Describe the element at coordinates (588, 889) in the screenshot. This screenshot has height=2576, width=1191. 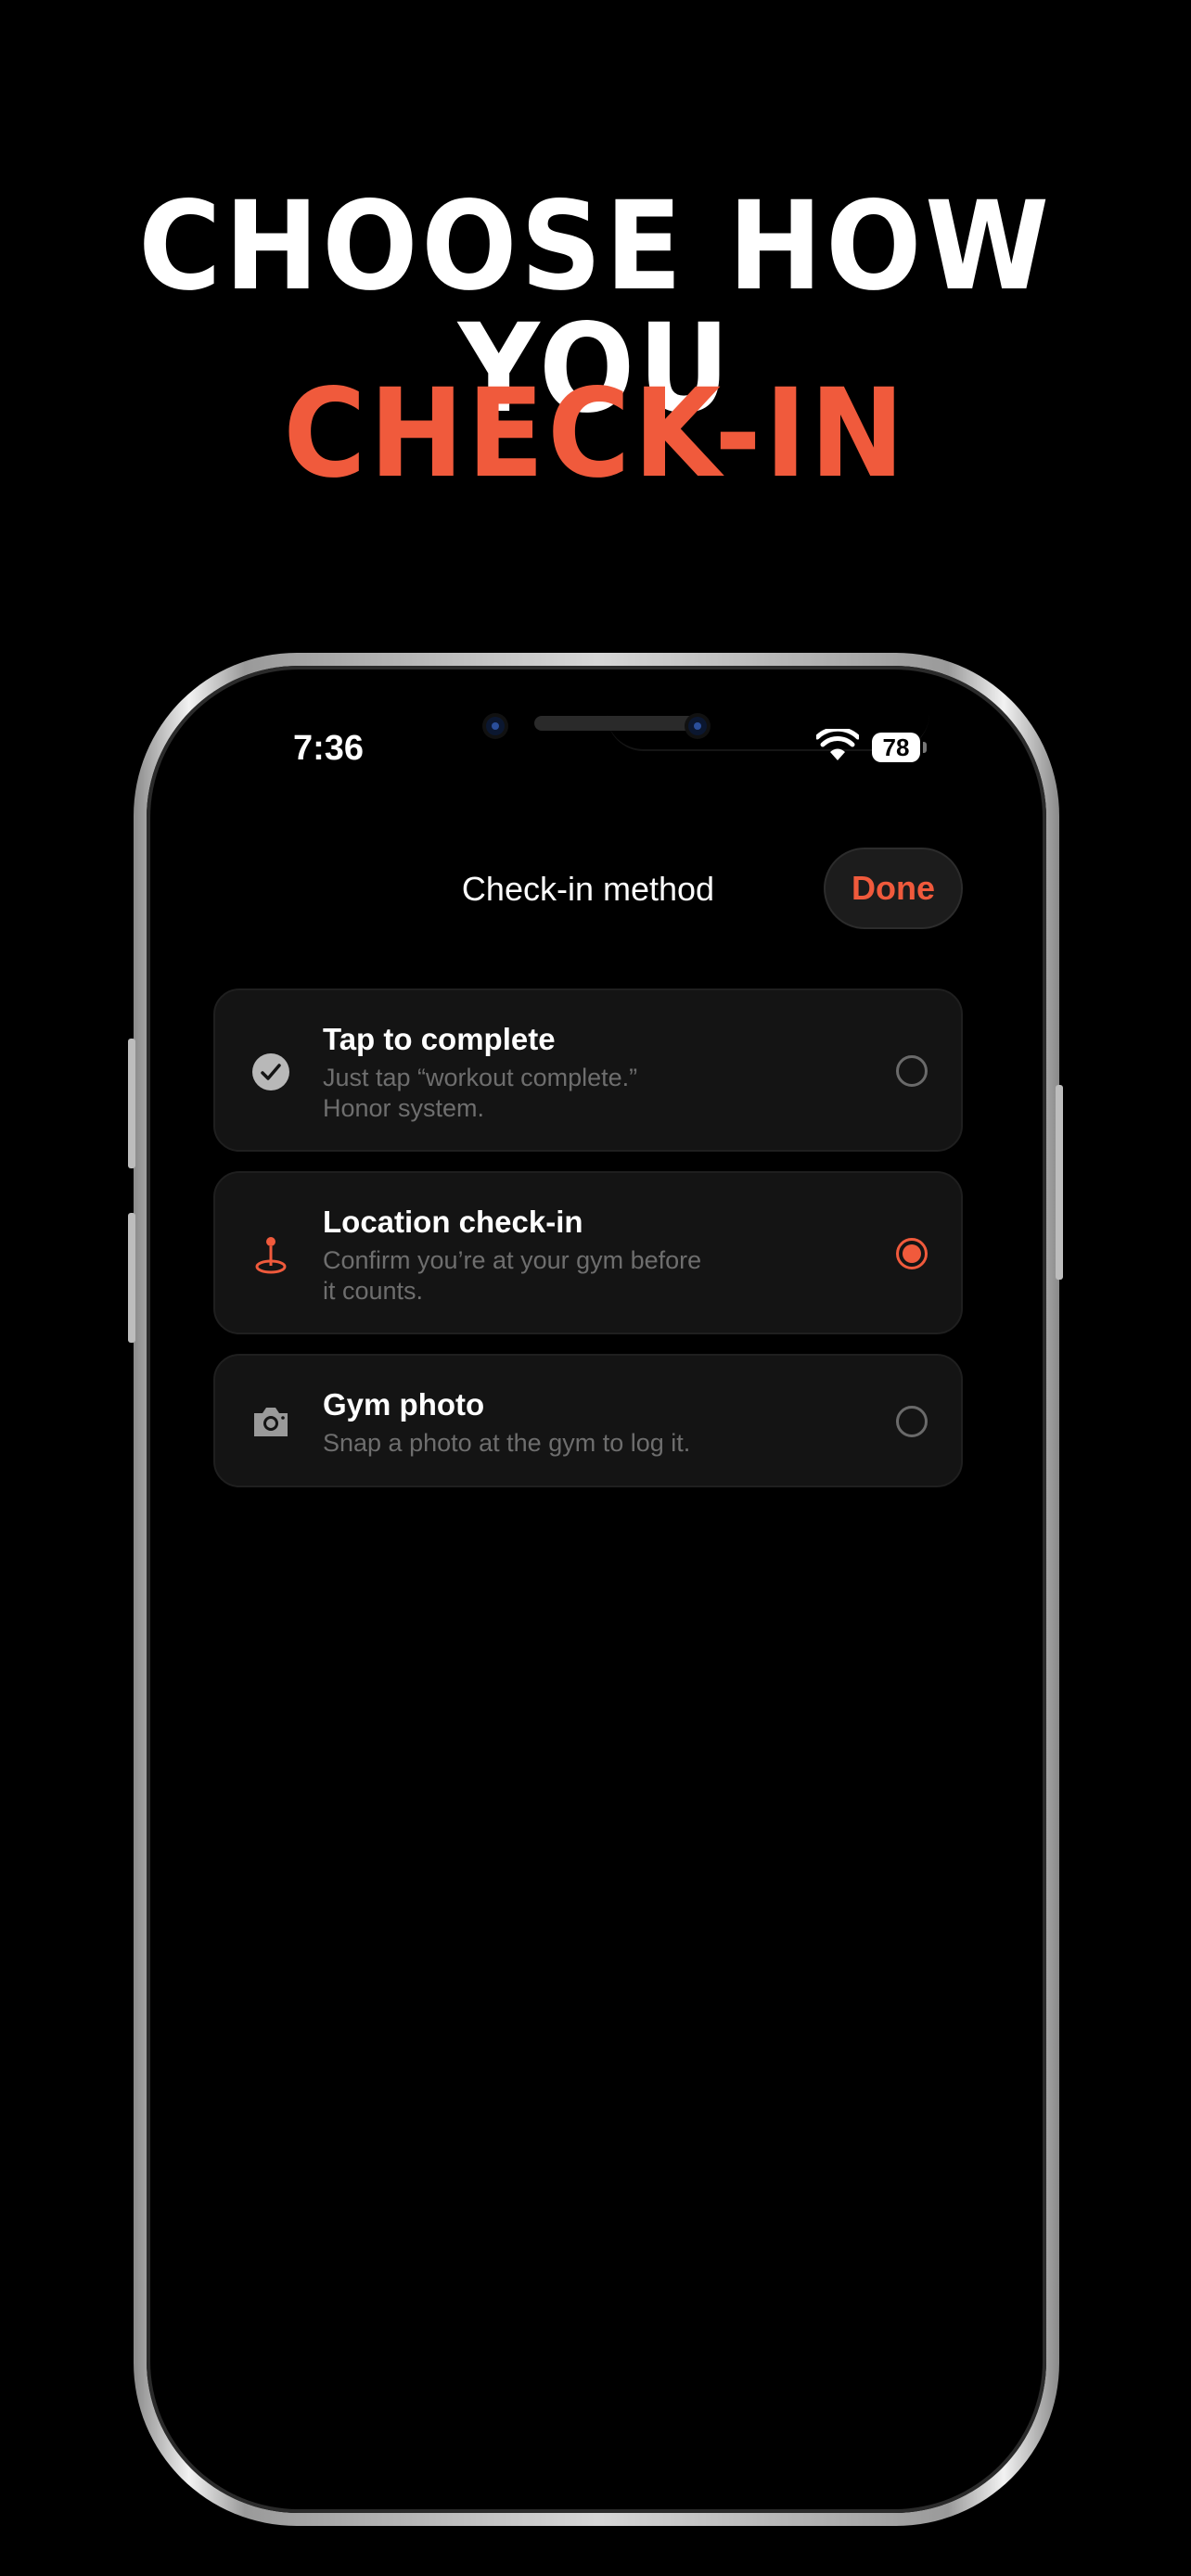
I see `page-title: Check-in method` at that location.